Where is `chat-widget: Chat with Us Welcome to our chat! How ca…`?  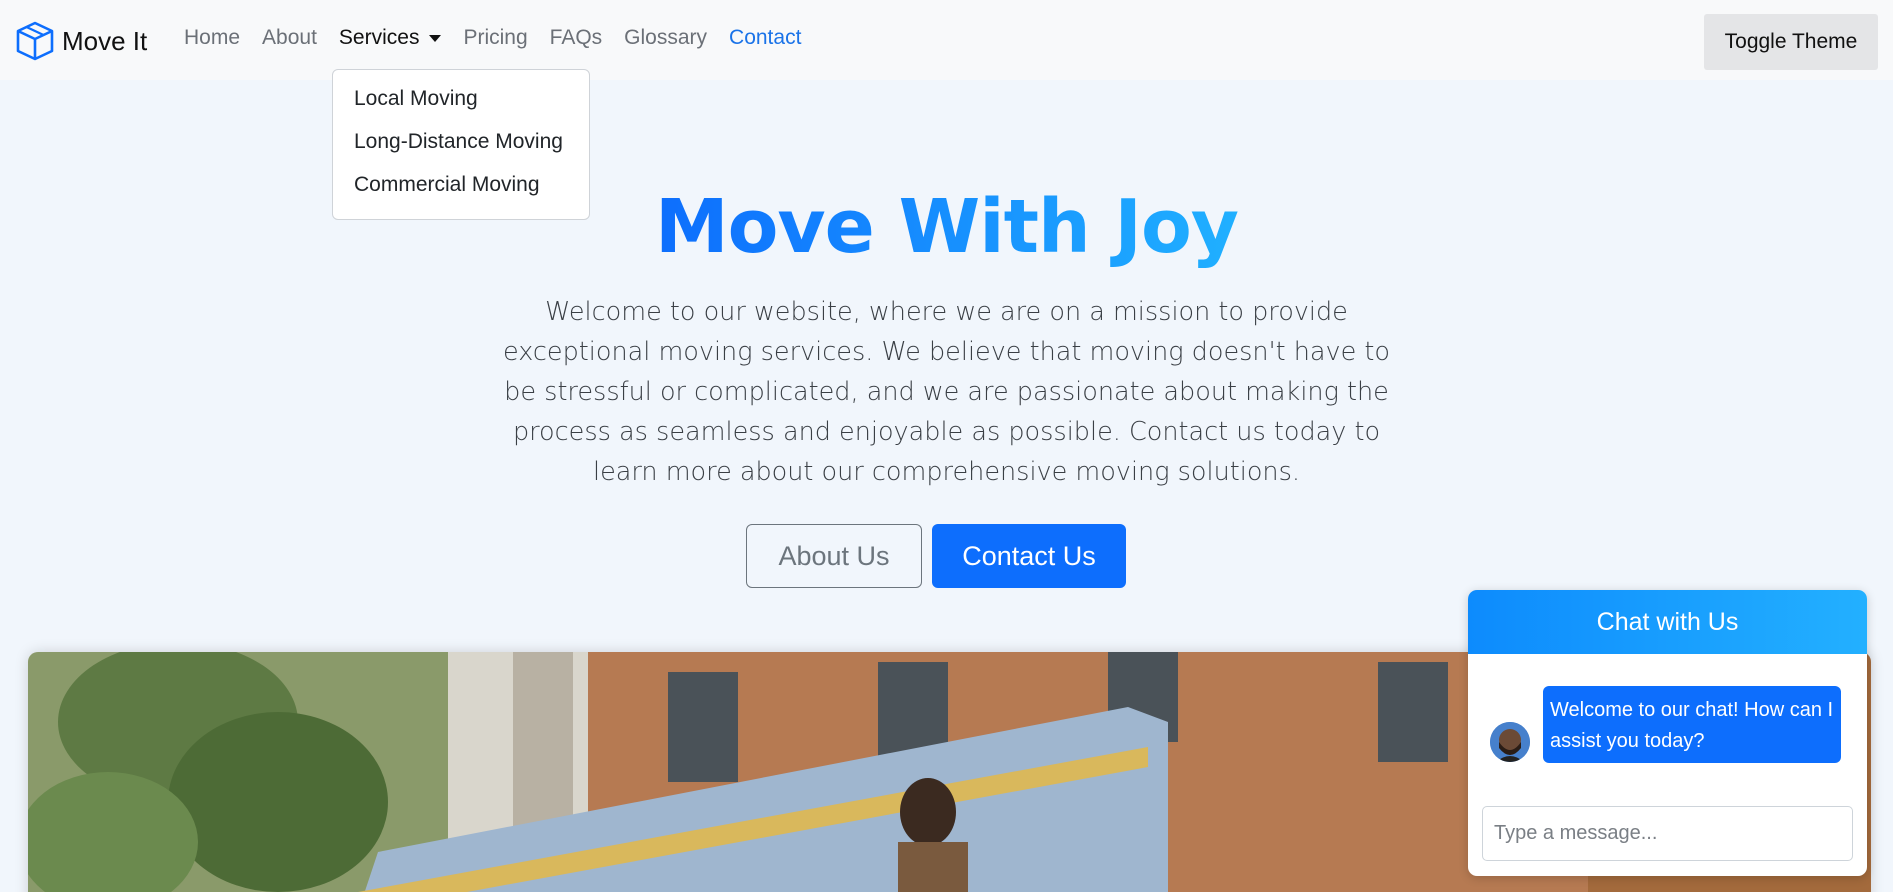
chat-widget: Chat with Us Welcome to our chat! How ca… is located at coordinates (1667, 733).